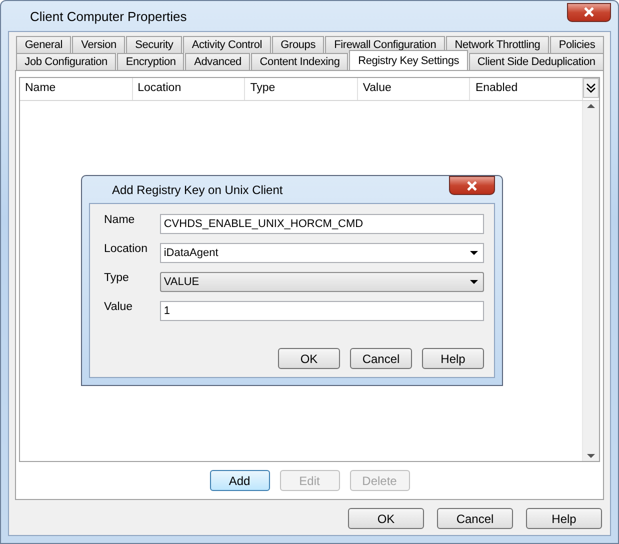  What do you see at coordinates (119, 307) in the screenshot?
I see `field-label: Value` at bounding box center [119, 307].